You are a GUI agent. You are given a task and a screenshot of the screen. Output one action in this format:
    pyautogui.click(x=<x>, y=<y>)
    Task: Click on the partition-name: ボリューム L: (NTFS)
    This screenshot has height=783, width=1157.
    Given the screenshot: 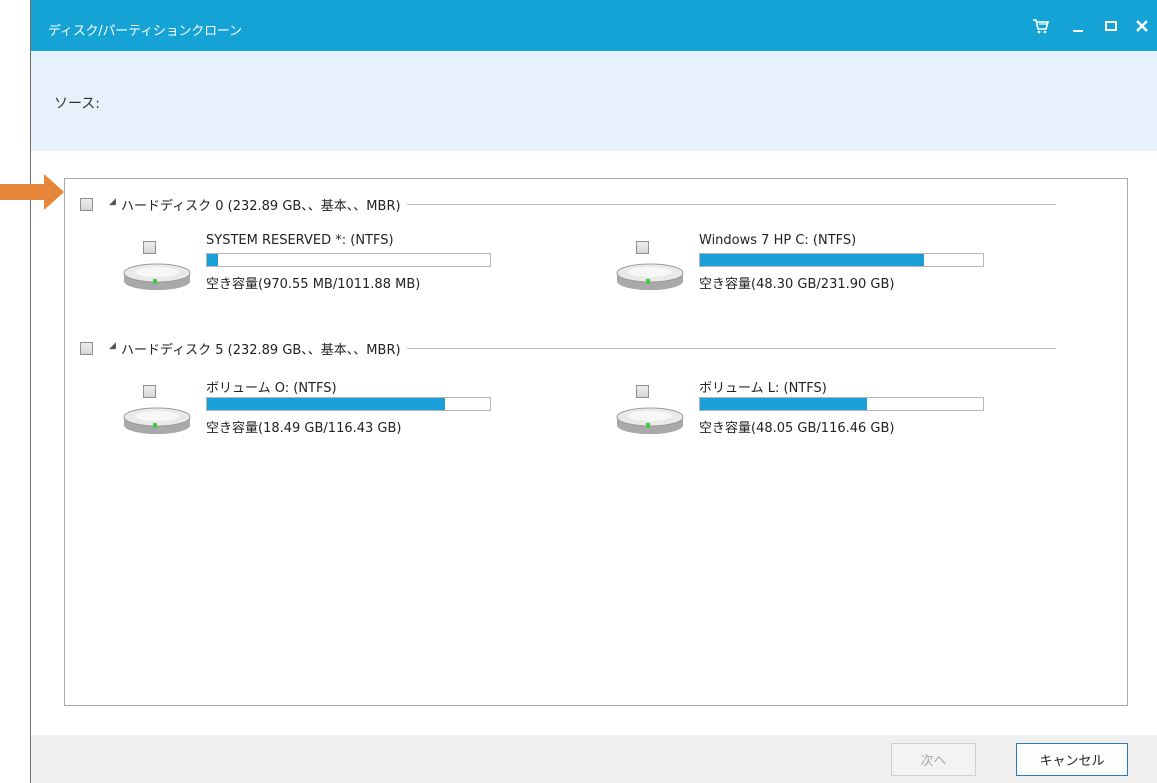 What is the action you would take?
    pyautogui.click(x=763, y=388)
    